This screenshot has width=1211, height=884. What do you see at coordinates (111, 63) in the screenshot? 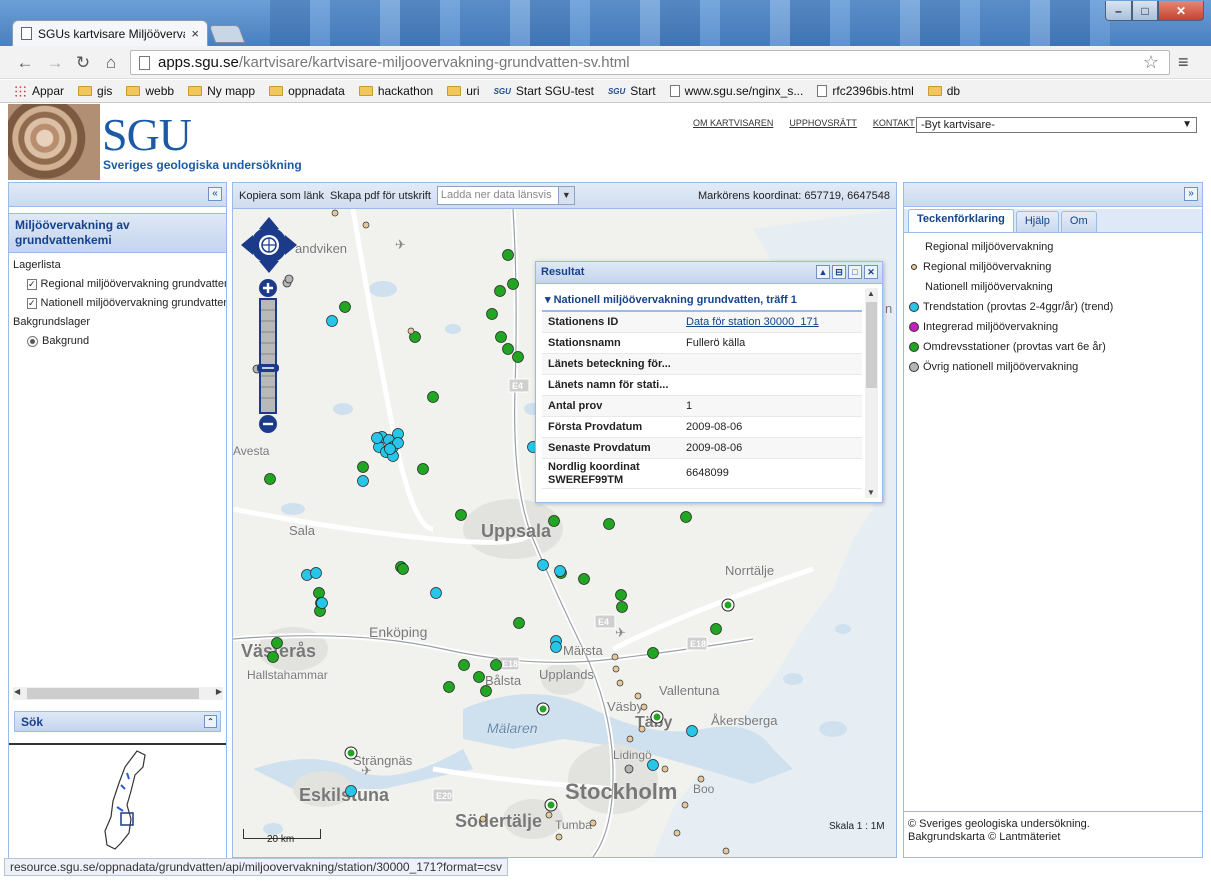
I see `home-icon: ⌂` at bounding box center [111, 63].